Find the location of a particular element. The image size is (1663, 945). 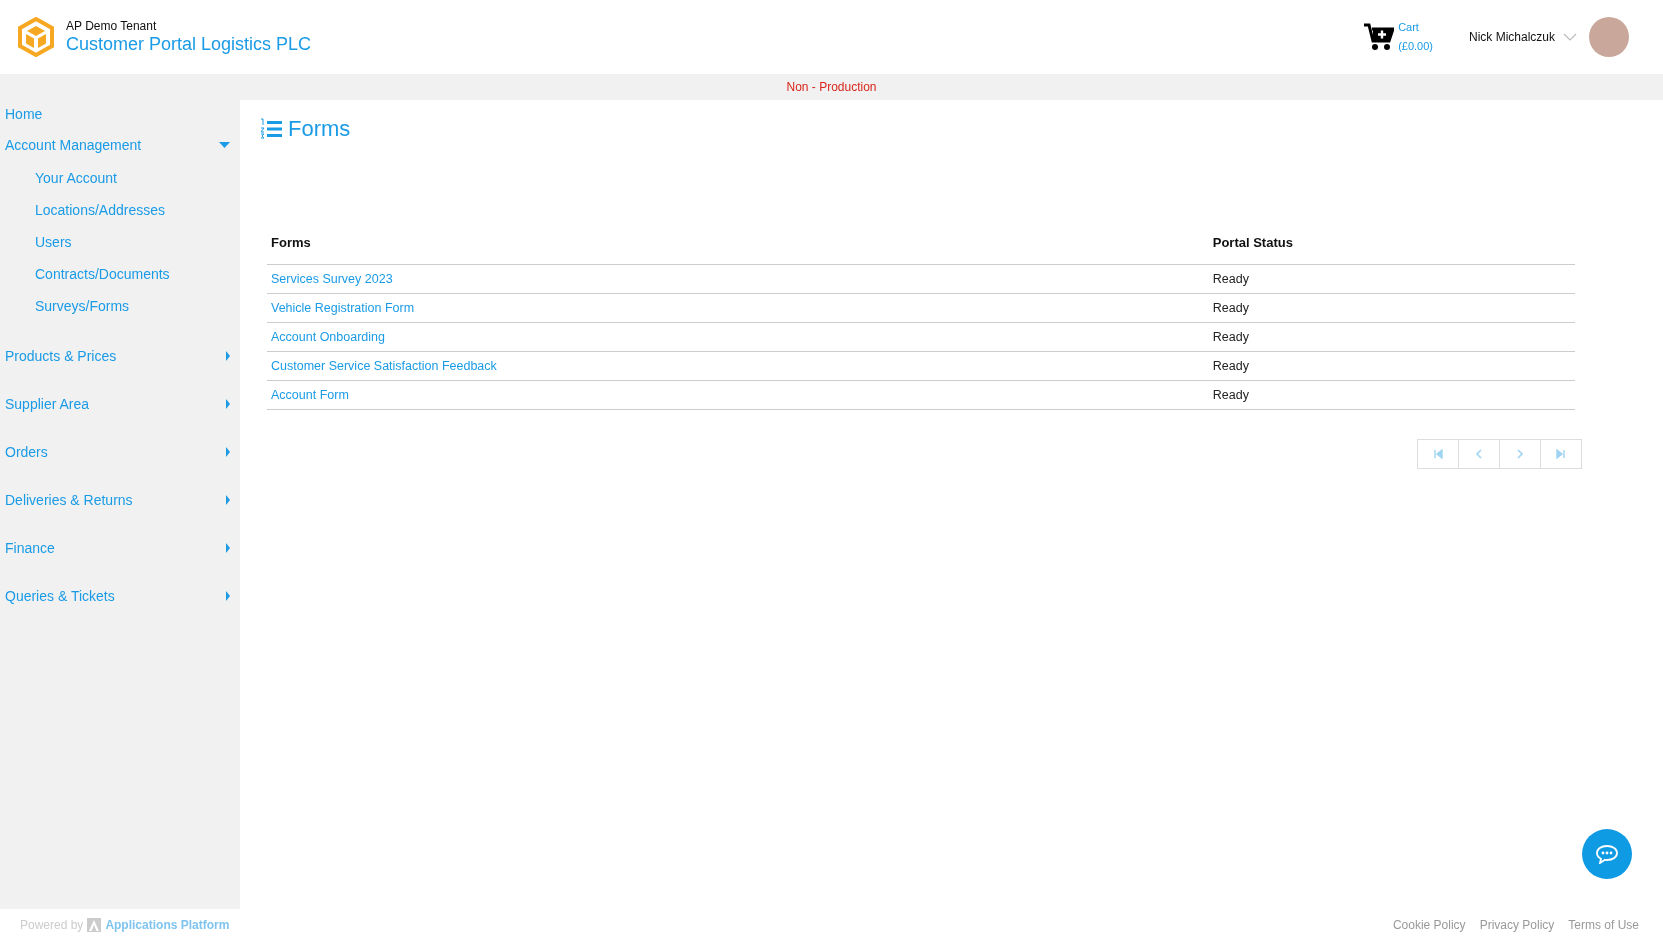

cart-icon is located at coordinates (1379, 37).